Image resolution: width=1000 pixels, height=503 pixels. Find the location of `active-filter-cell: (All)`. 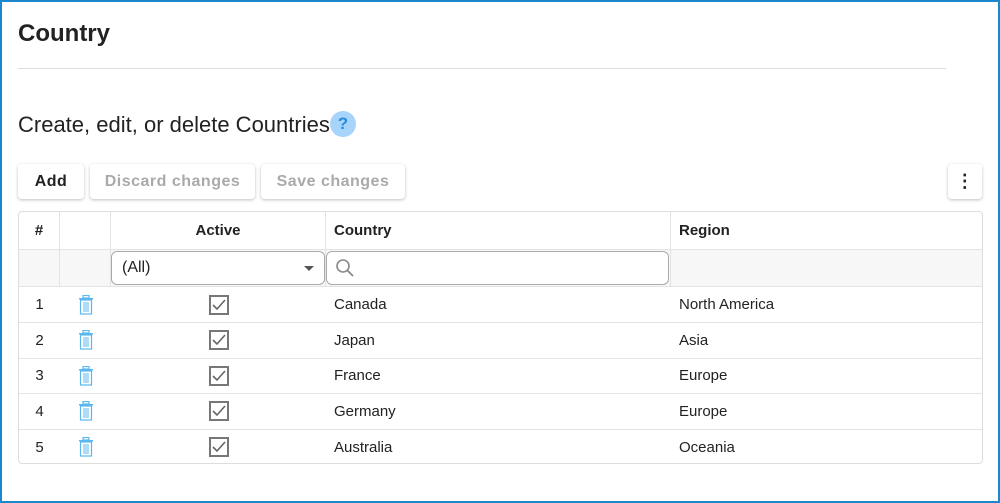

active-filter-cell: (All) is located at coordinates (218, 268).